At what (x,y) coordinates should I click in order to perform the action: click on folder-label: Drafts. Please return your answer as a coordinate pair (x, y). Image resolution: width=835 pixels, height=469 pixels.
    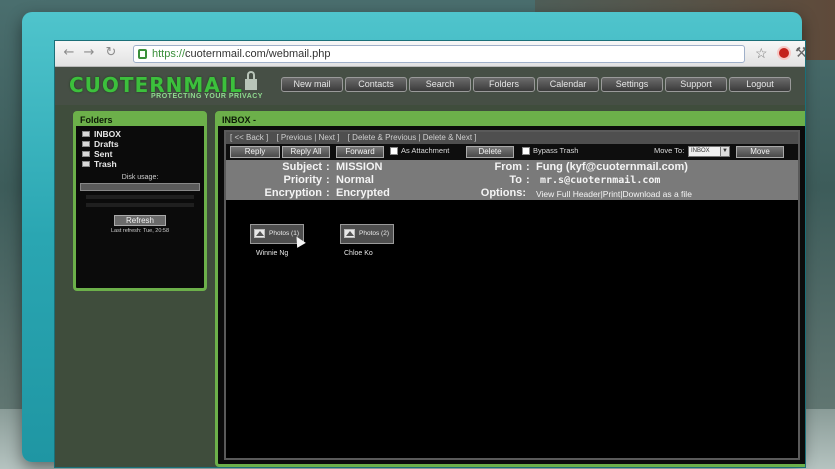
    Looking at the image, I should click on (106, 144).